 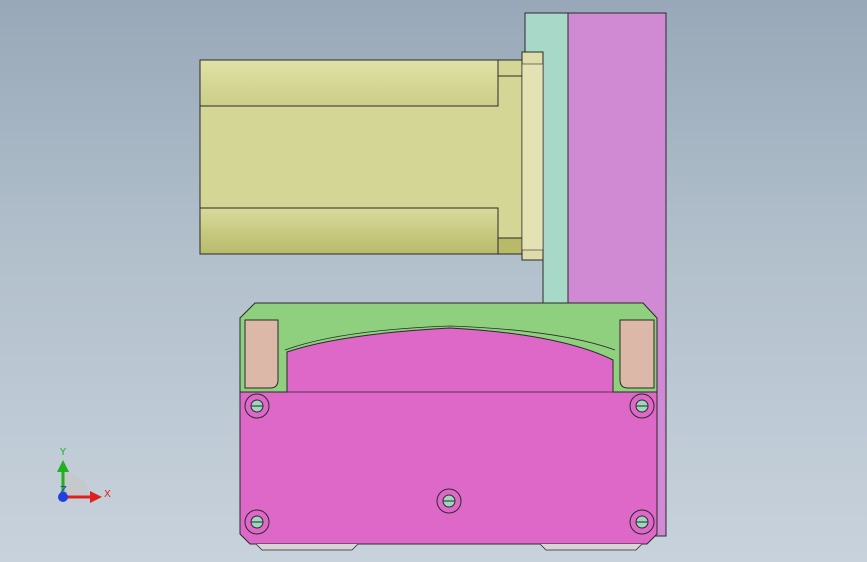 What do you see at coordinates (371, 156) in the screenshot?
I see `motor-assembly` at bounding box center [371, 156].